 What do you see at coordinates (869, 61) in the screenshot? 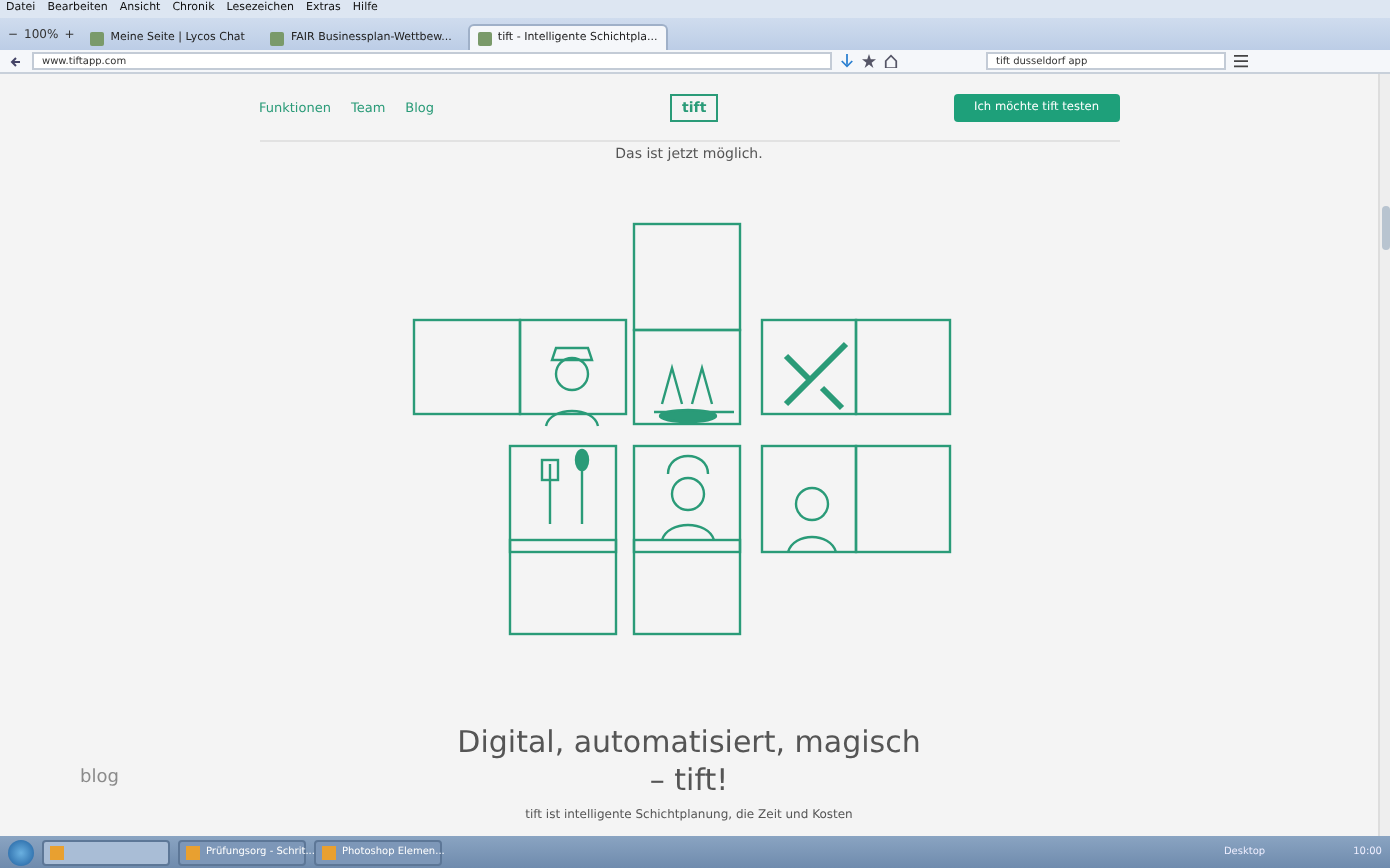
I see `star-icon` at bounding box center [869, 61].